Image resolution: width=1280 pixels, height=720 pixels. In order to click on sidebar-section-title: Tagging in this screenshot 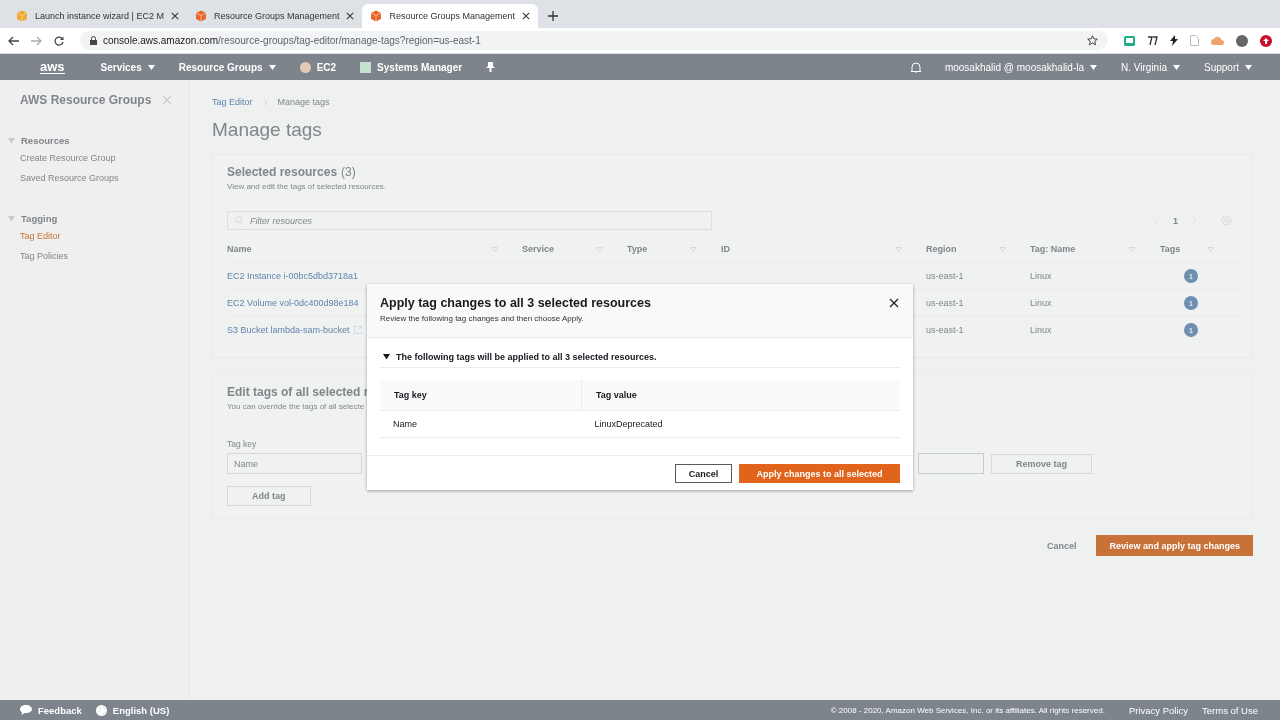, I will do `click(39, 218)`.